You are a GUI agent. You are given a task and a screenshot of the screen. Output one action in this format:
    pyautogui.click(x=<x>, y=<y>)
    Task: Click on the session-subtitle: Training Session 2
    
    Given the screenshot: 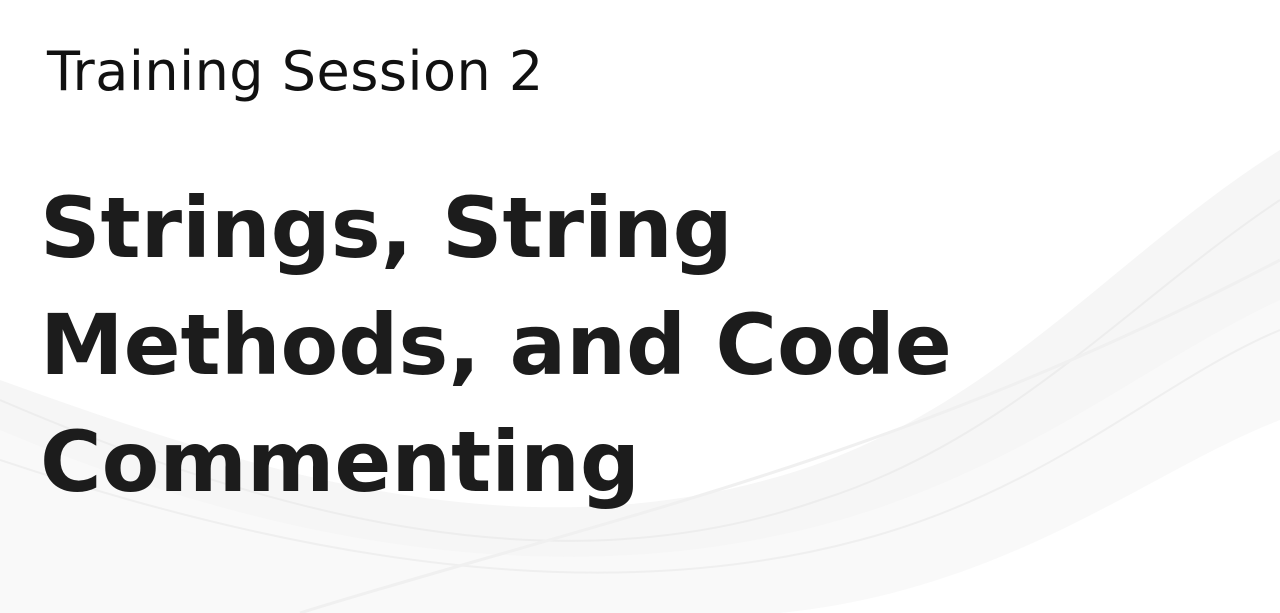 What is the action you would take?
    pyautogui.click(x=295, y=71)
    